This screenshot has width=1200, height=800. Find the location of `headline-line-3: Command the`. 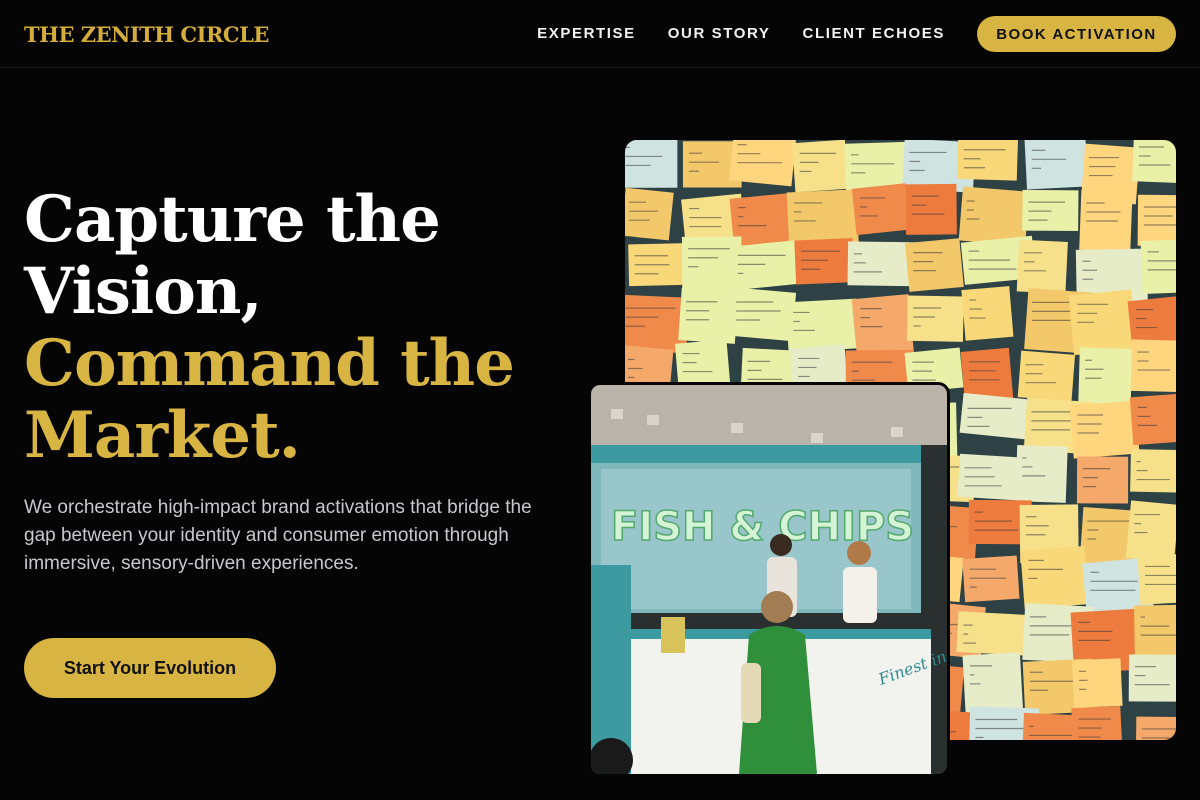

headline-line-3: Command the is located at coordinates (269, 363).